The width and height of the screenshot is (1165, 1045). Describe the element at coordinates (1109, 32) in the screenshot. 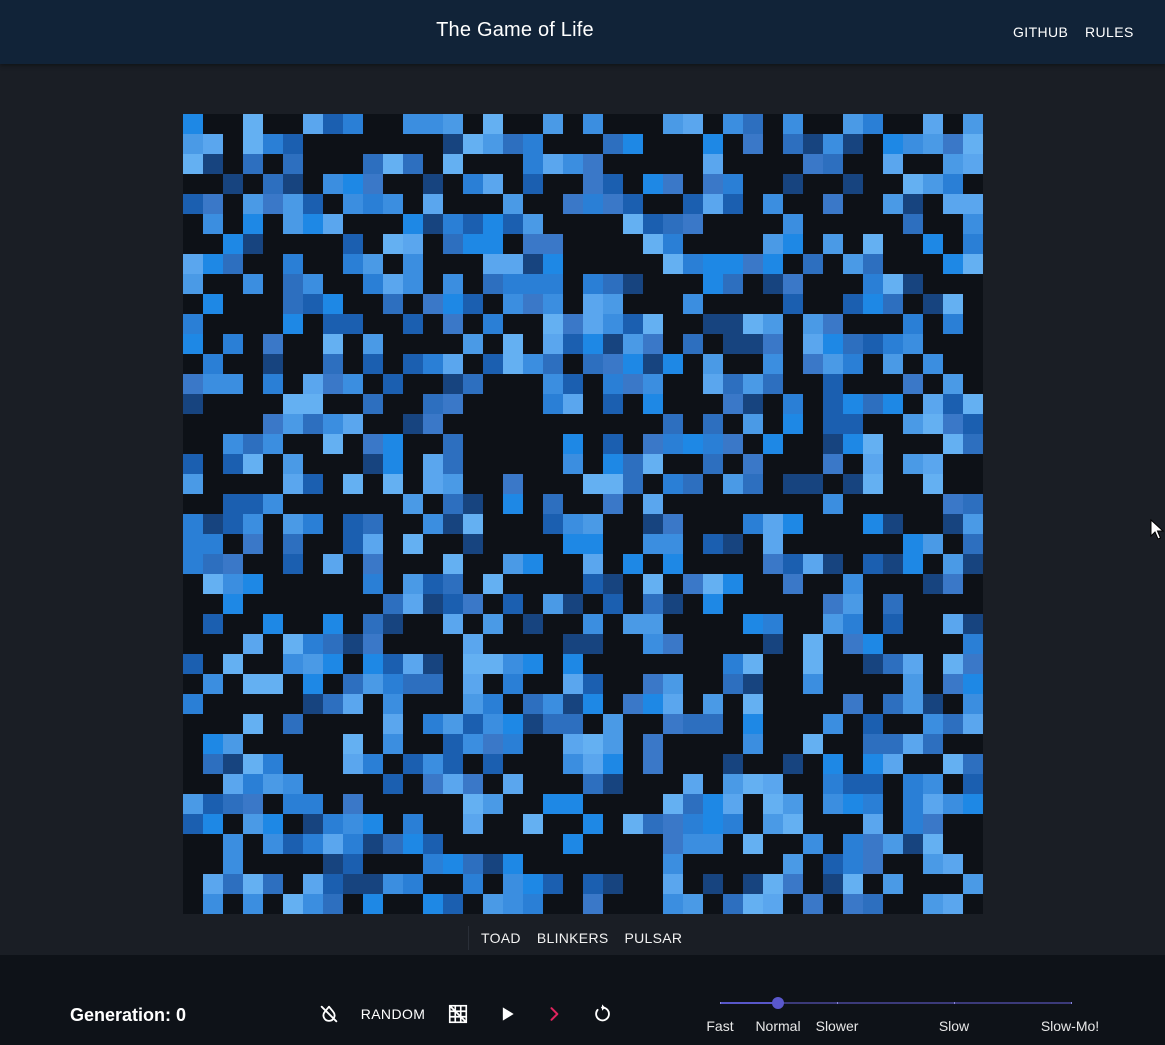

I see `rules-link: RULES` at that location.